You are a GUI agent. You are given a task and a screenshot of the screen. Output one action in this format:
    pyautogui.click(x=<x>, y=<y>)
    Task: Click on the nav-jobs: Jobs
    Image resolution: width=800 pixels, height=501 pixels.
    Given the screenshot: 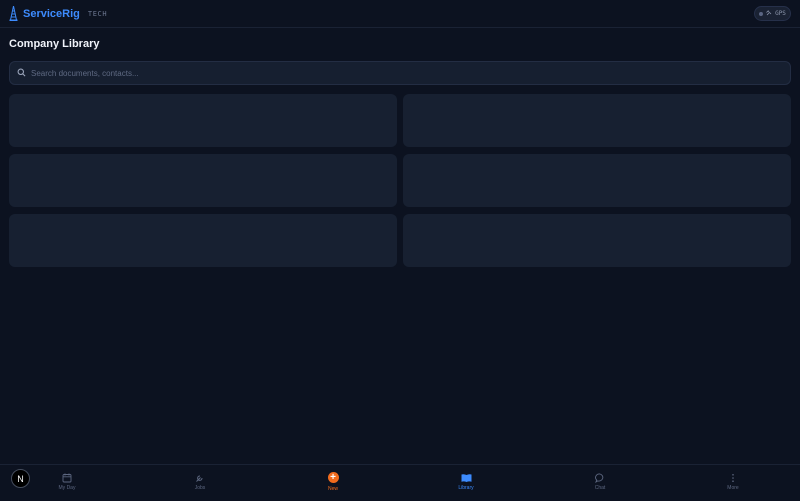 What is the action you would take?
    pyautogui.click(x=200, y=482)
    